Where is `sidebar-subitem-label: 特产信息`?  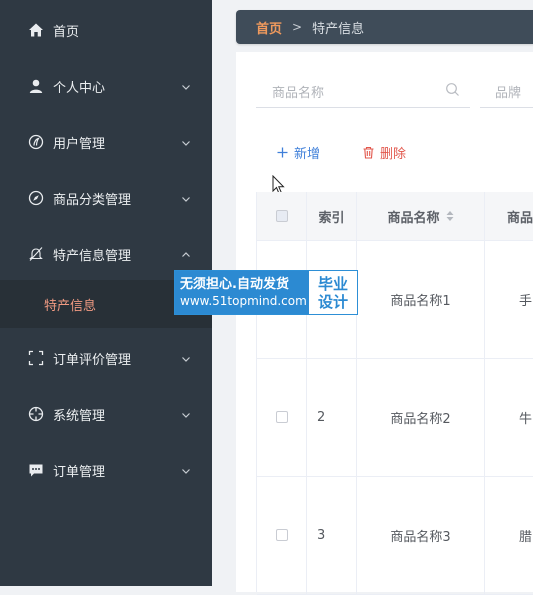 sidebar-subitem-label: 特产信息 is located at coordinates (70, 306).